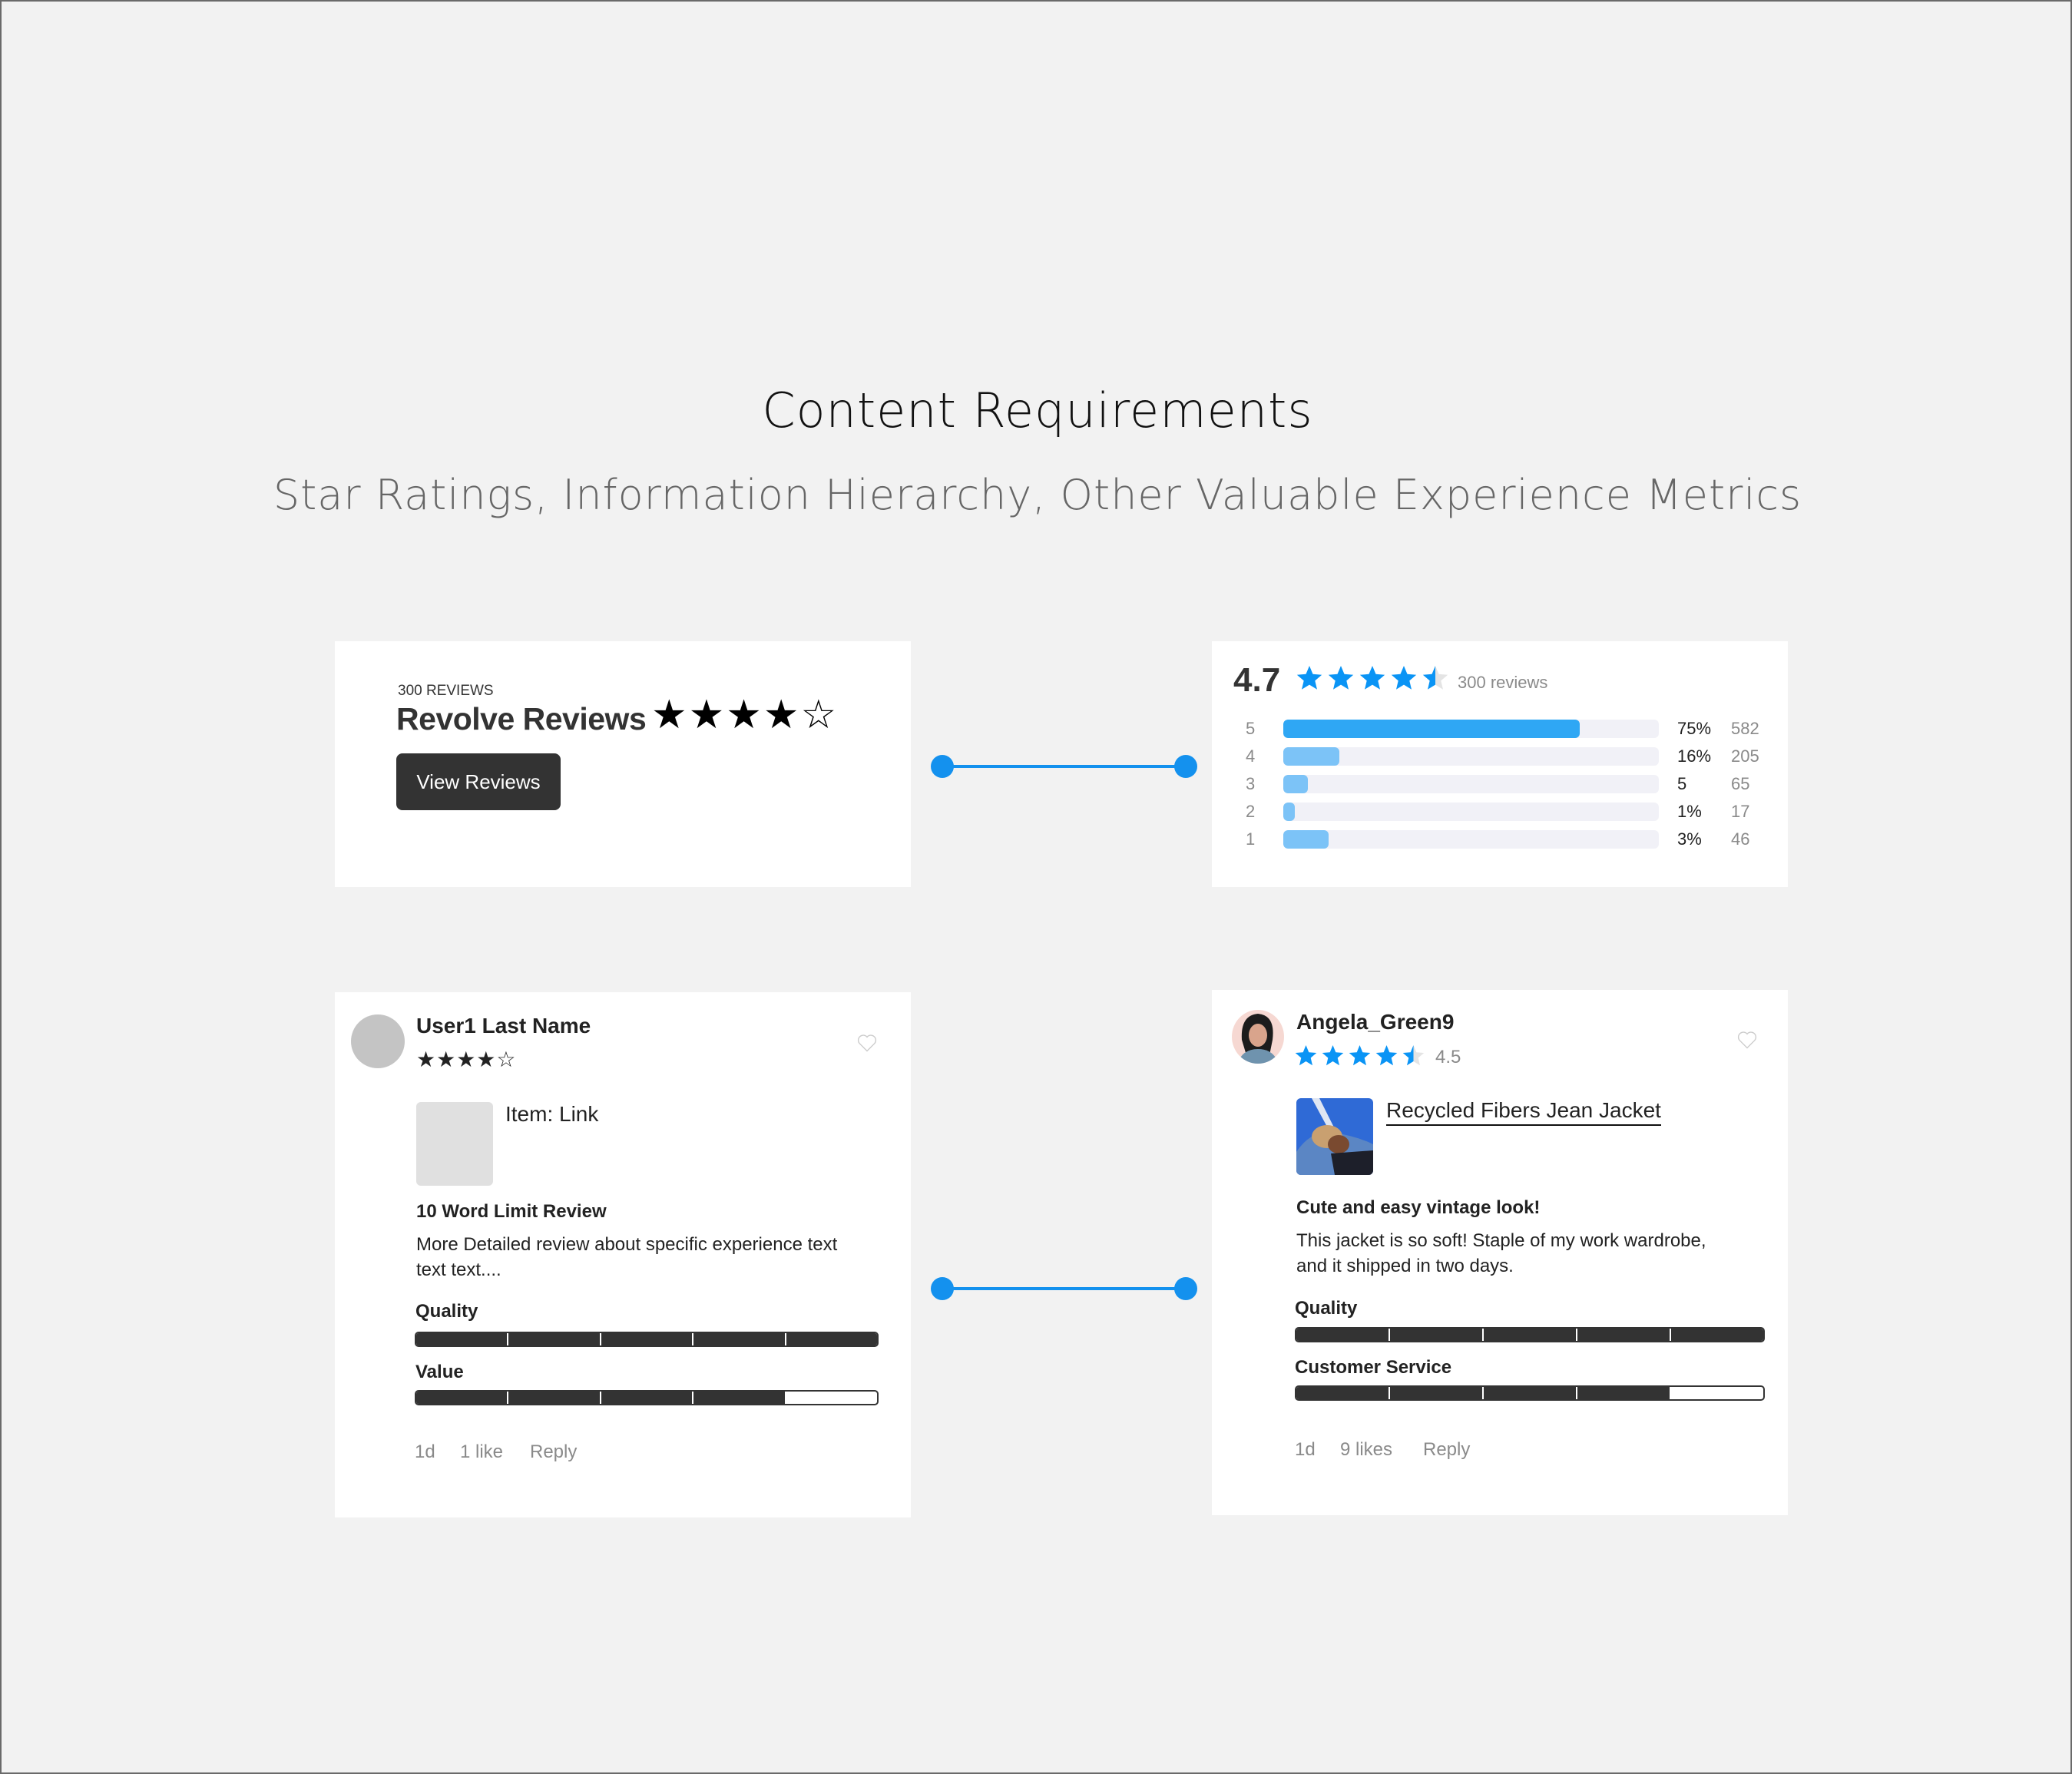  What do you see at coordinates (551, 1114) in the screenshot?
I see `item-link: Item: Link` at bounding box center [551, 1114].